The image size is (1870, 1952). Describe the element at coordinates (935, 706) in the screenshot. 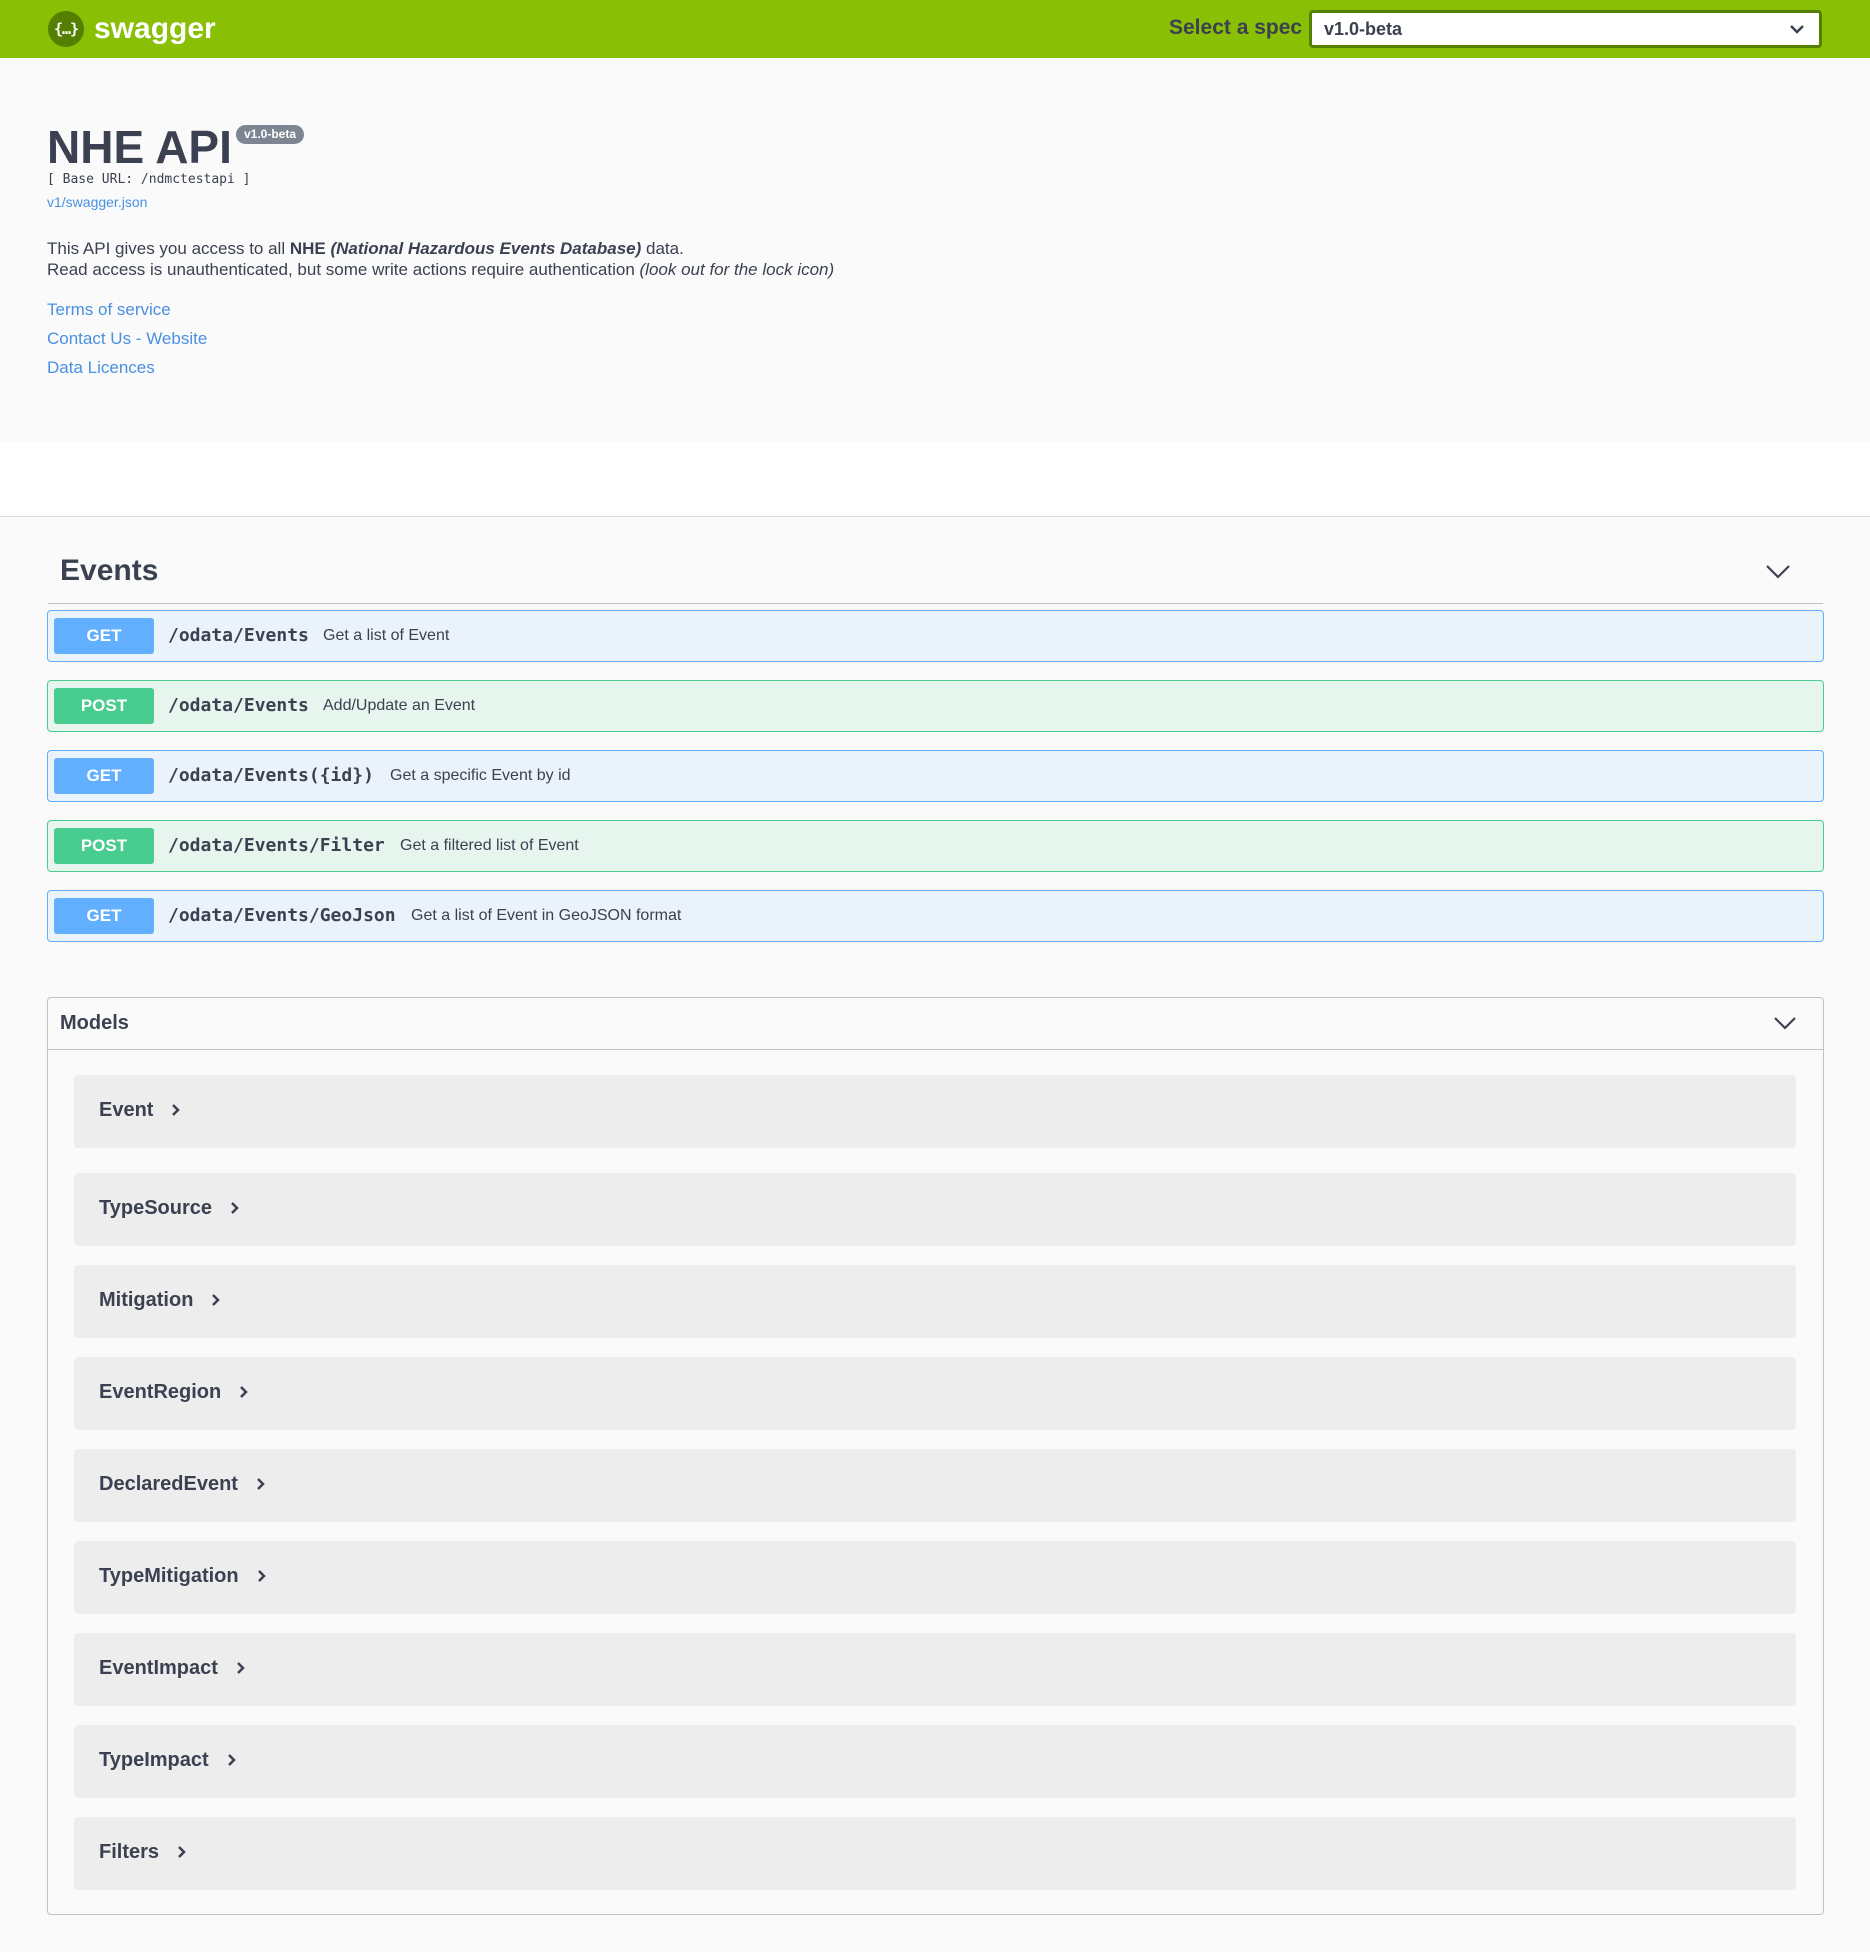

I see `operation-post-events: POST /odata/Events Add/Update an Event` at that location.